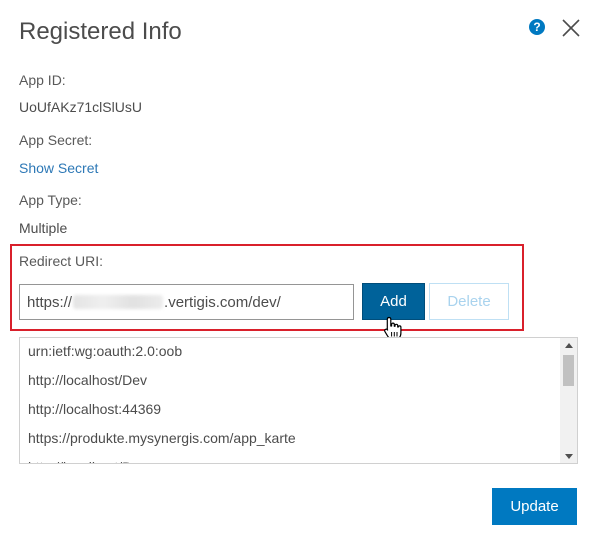  Describe the element at coordinates (568, 345) in the screenshot. I see `scroll-up-arrow-icon` at that location.